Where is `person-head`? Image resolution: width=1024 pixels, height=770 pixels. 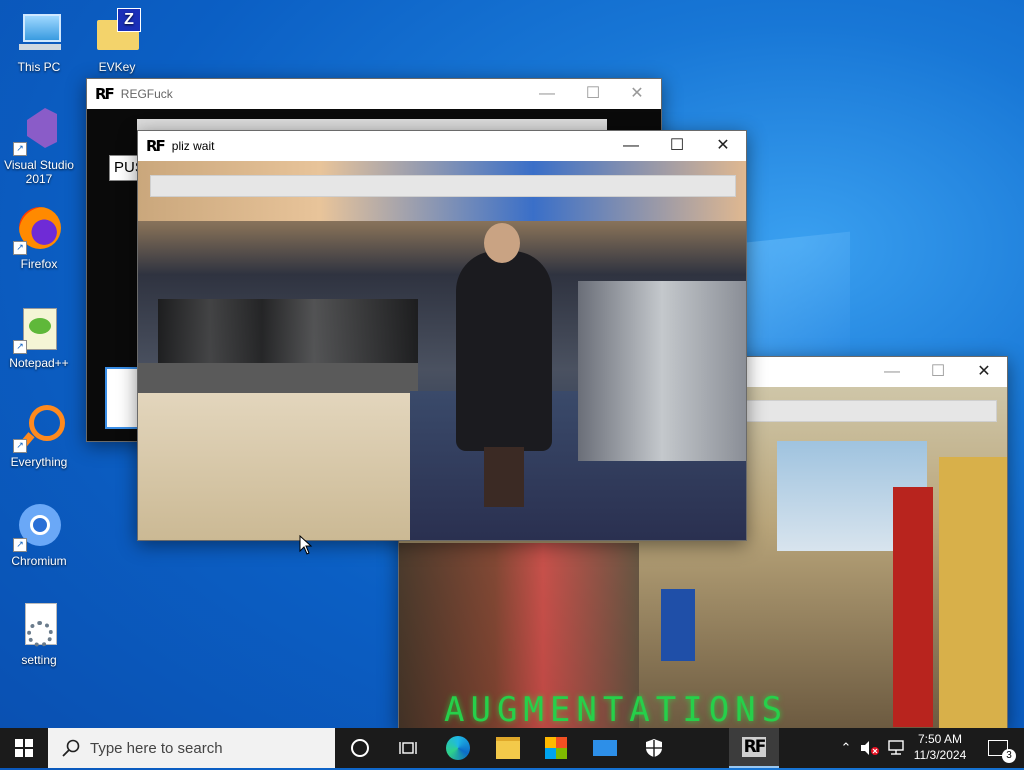 person-head is located at coordinates (502, 243).